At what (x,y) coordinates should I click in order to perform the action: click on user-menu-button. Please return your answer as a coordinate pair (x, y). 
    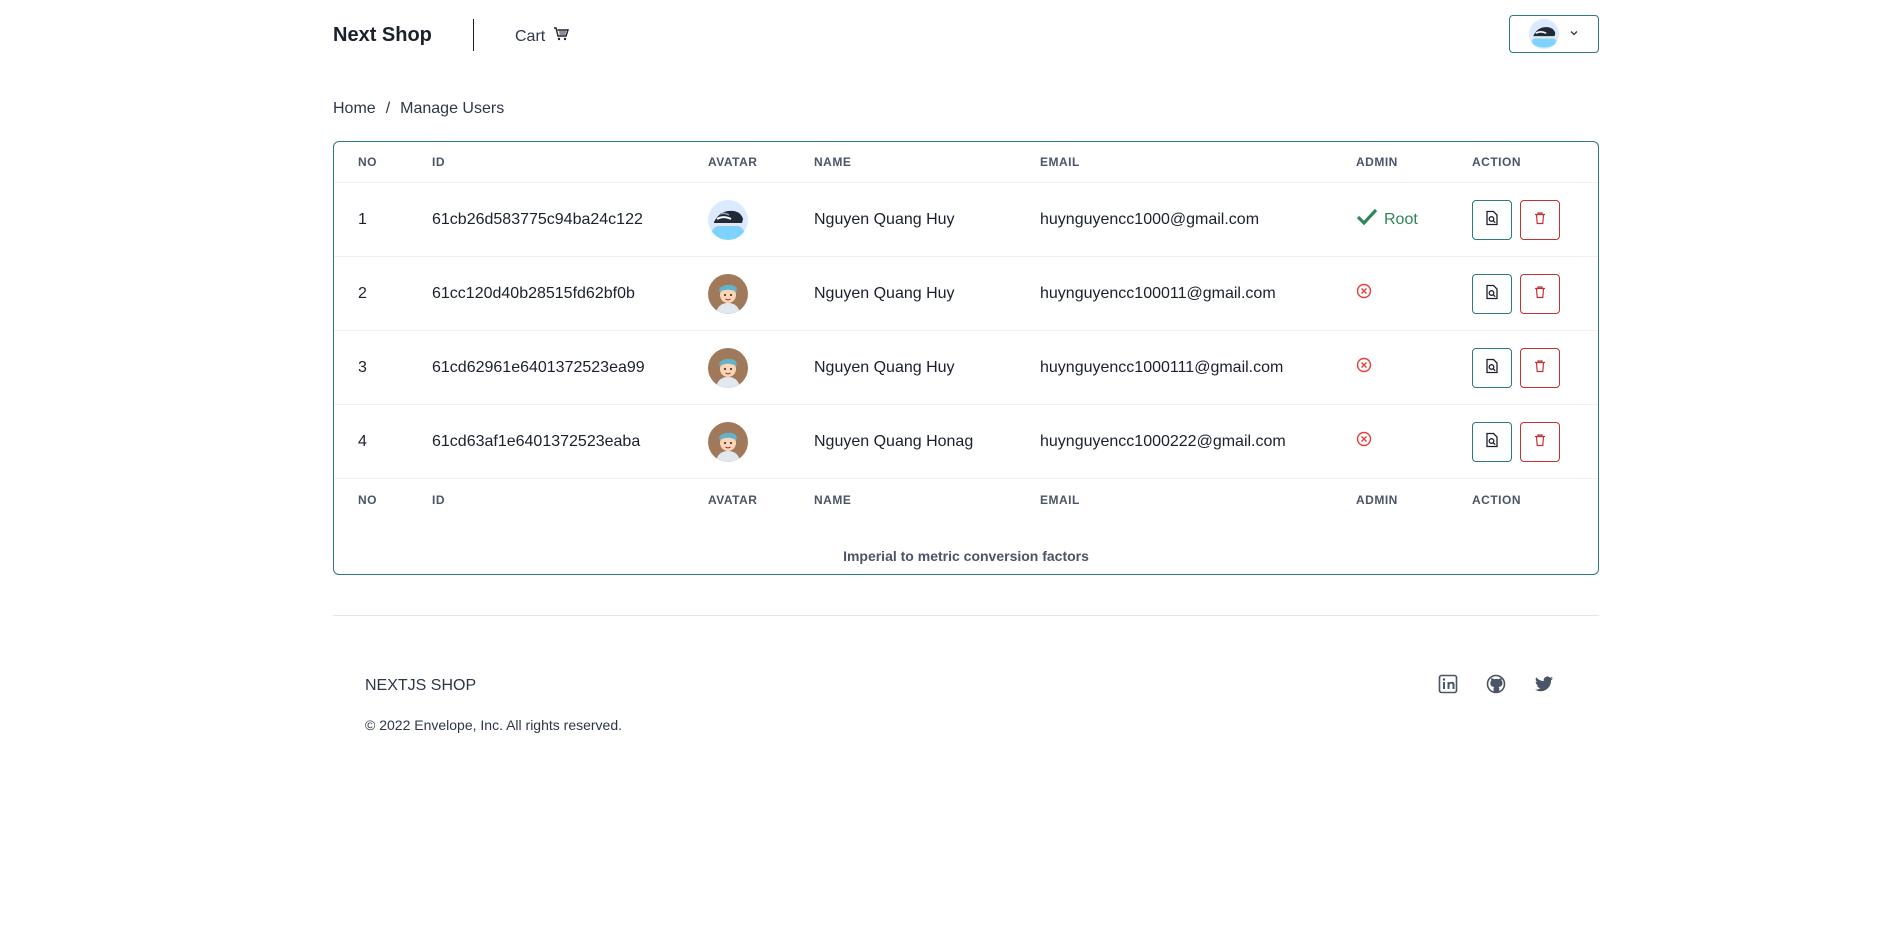
    Looking at the image, I should click on (1554, 34).